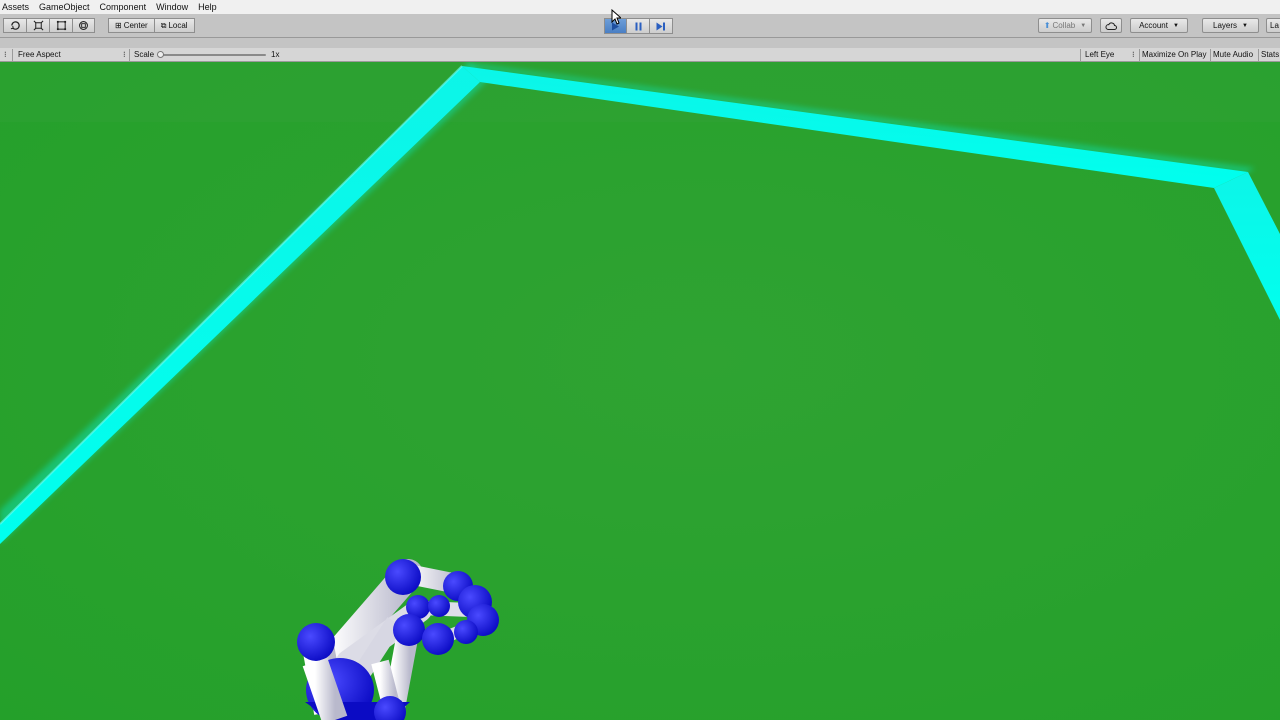 This screenshot has height=720, width=1280. Describe the element at coordinates (160, 54) in the screenshot. I see `scale-slider-handle` at that location.